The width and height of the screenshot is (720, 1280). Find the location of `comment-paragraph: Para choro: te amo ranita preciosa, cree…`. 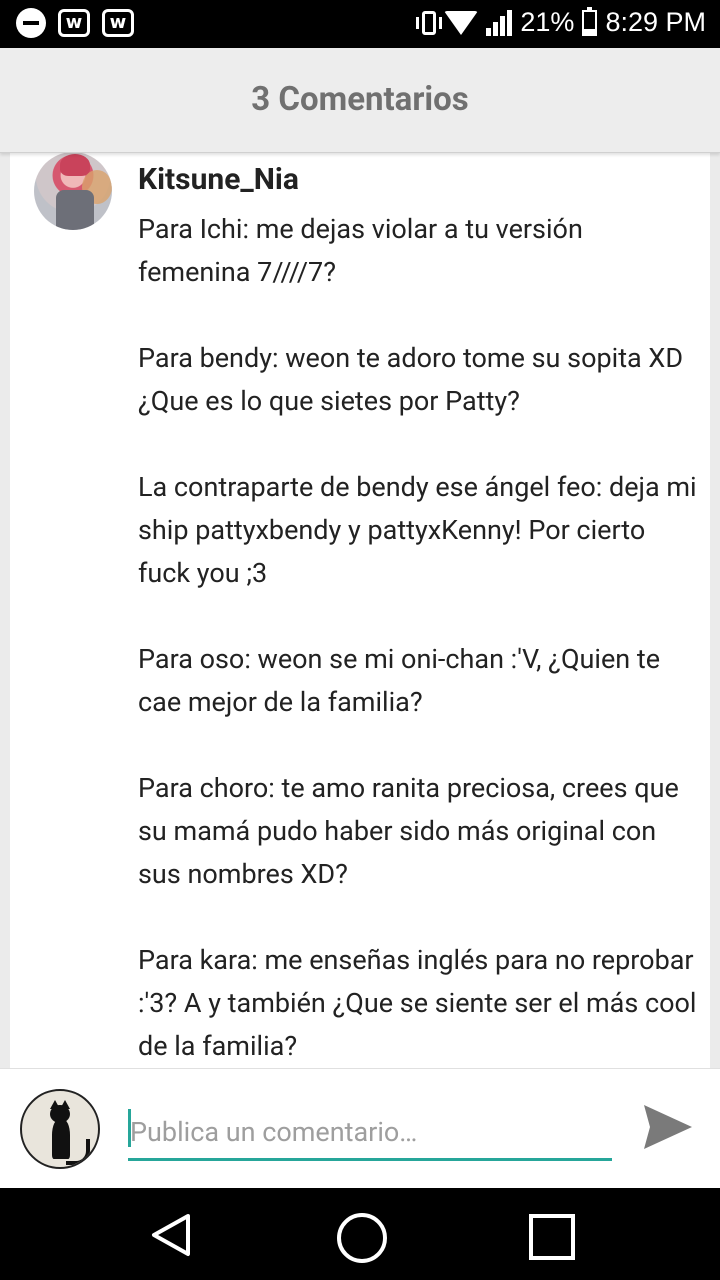

comment-paragraph: Para choro: te amo ranita preciosa, cree… is located at coordinates (408, 831).